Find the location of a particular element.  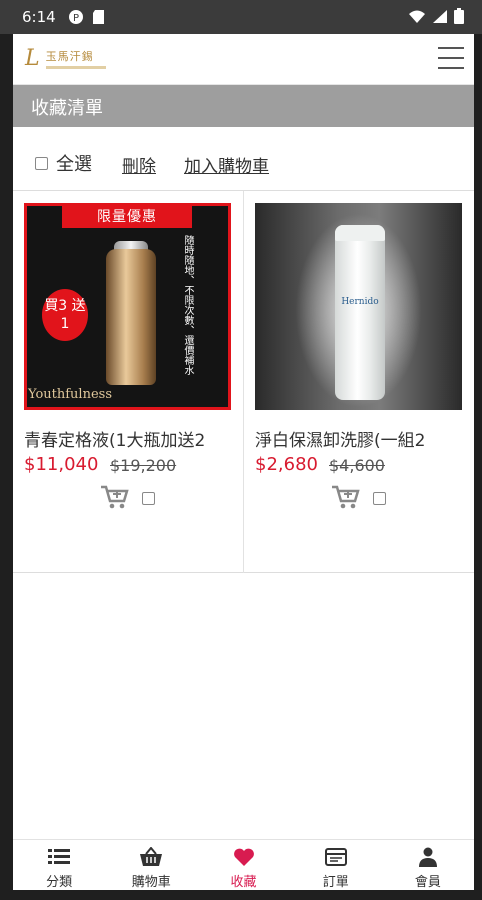

product-image: Hernido is located at coordinates (358, 306).